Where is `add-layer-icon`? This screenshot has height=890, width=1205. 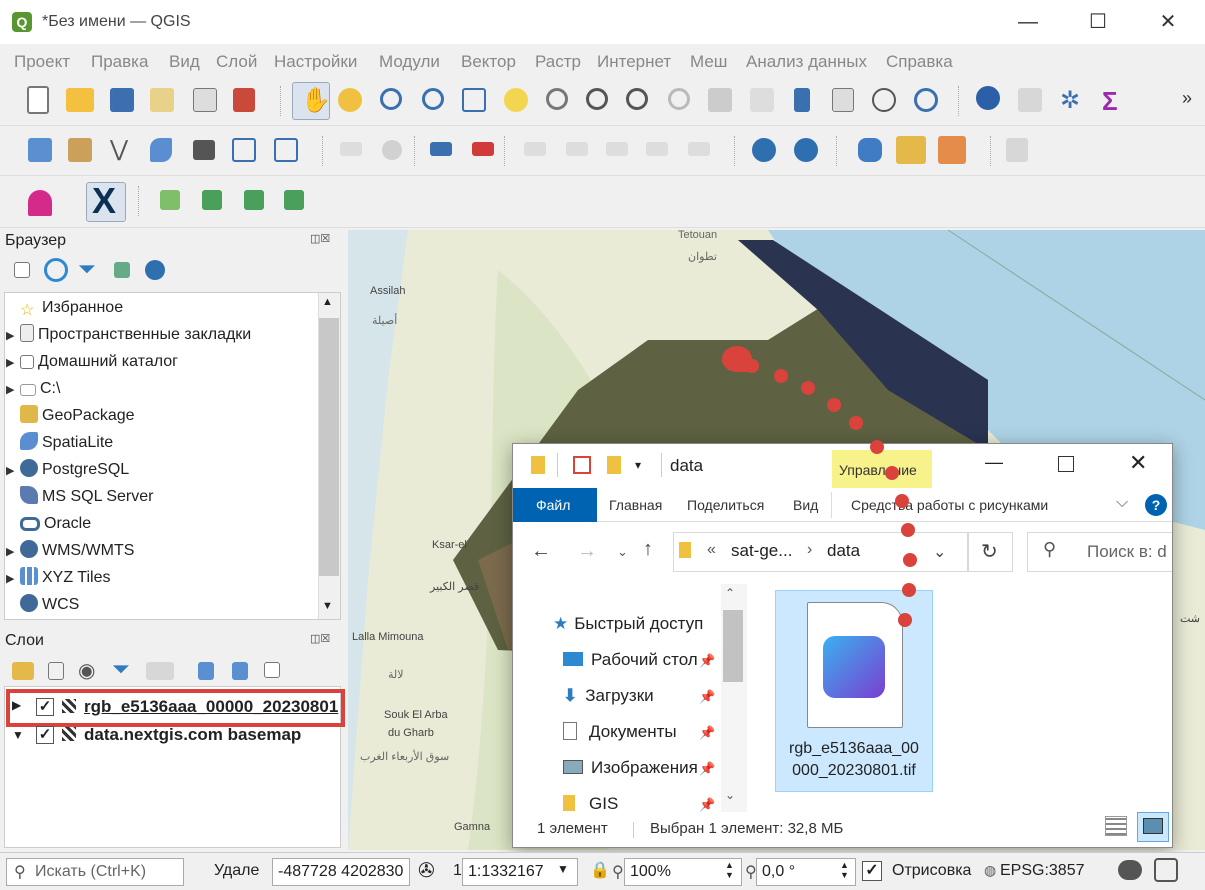
add-layer-icon is located at coordinates (22, 270).